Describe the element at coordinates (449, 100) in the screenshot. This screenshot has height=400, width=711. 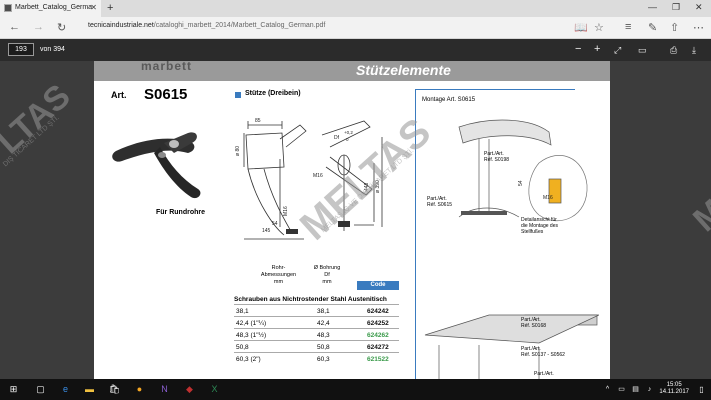
I see `montage-label: Montage Art. S0615` at that location.